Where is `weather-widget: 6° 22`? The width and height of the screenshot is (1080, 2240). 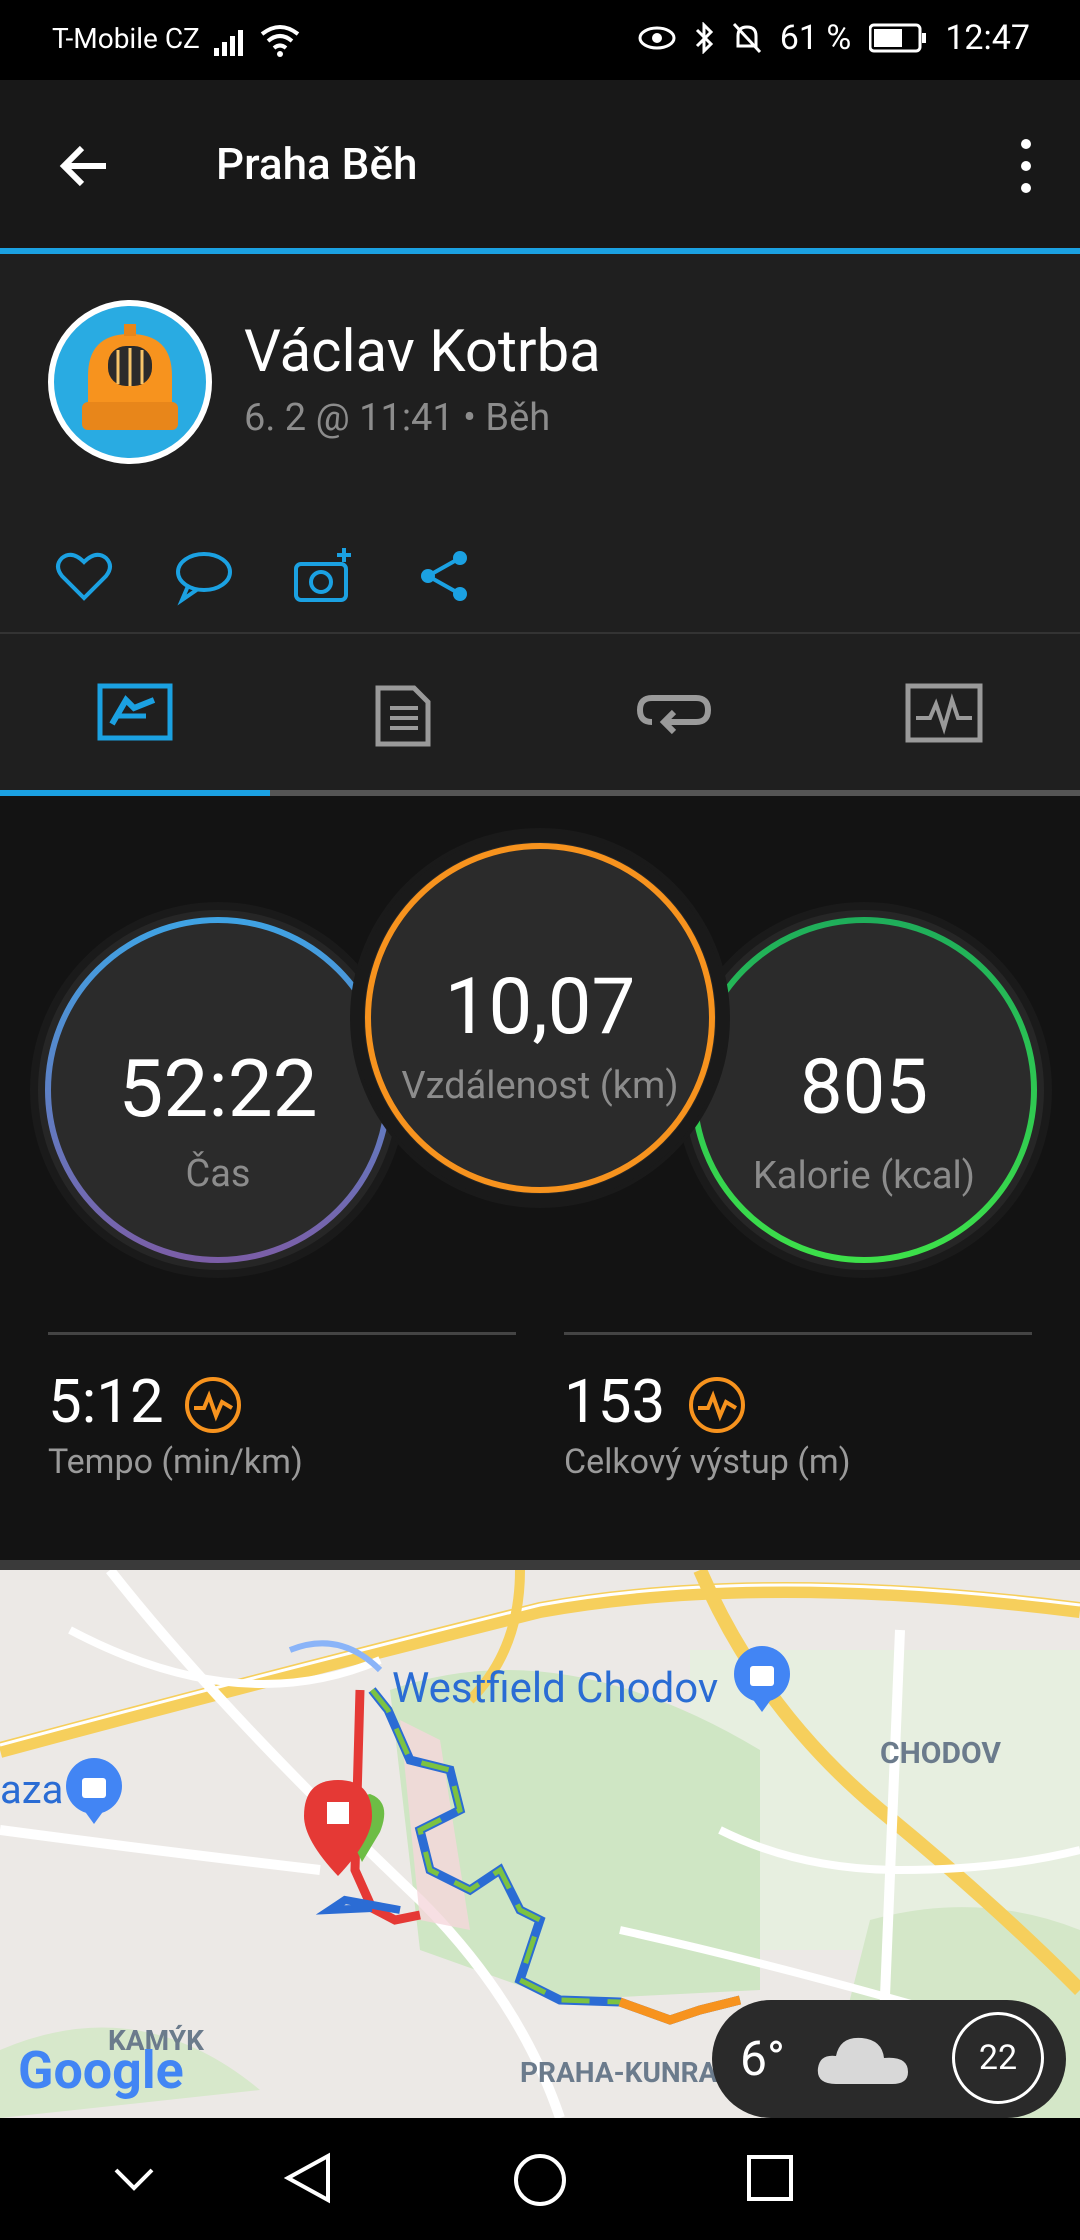
weather-widget: 6° 22 is located at coordinates (889, 2059).